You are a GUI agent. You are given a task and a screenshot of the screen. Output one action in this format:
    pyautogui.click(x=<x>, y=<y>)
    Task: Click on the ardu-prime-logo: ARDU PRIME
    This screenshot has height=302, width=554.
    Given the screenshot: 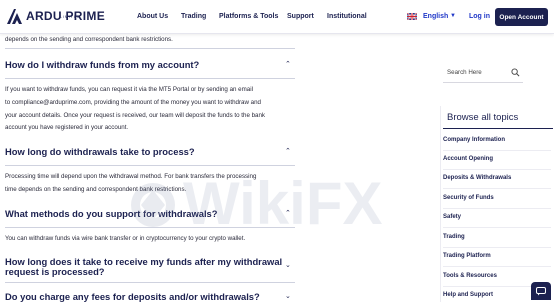 What is the action you would take?
    pyautogui.click(x=55, y=16)
    